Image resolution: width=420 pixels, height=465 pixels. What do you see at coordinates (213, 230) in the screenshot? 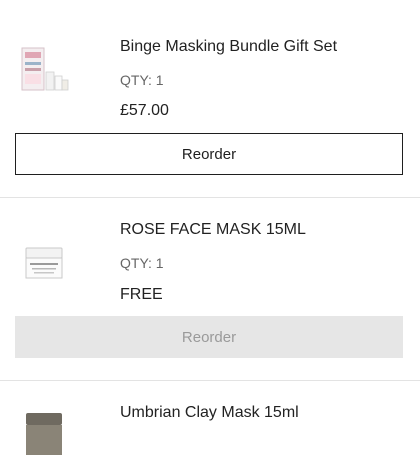
I see `product-name: ROSE FACE MASK 15ML` at bounding box center [213, 230].